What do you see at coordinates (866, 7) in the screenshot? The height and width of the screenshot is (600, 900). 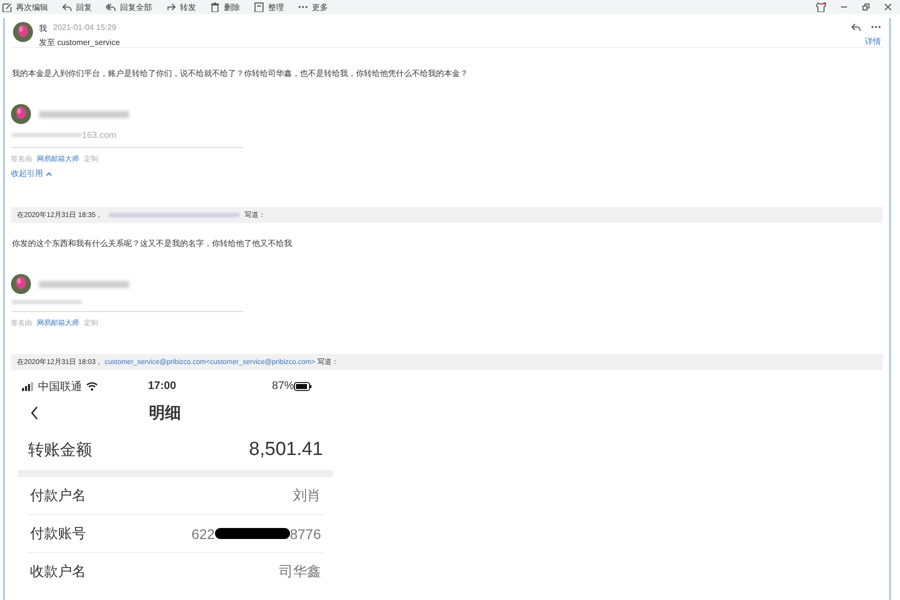 I see `restore-icon` at bounding box center [866, 7].